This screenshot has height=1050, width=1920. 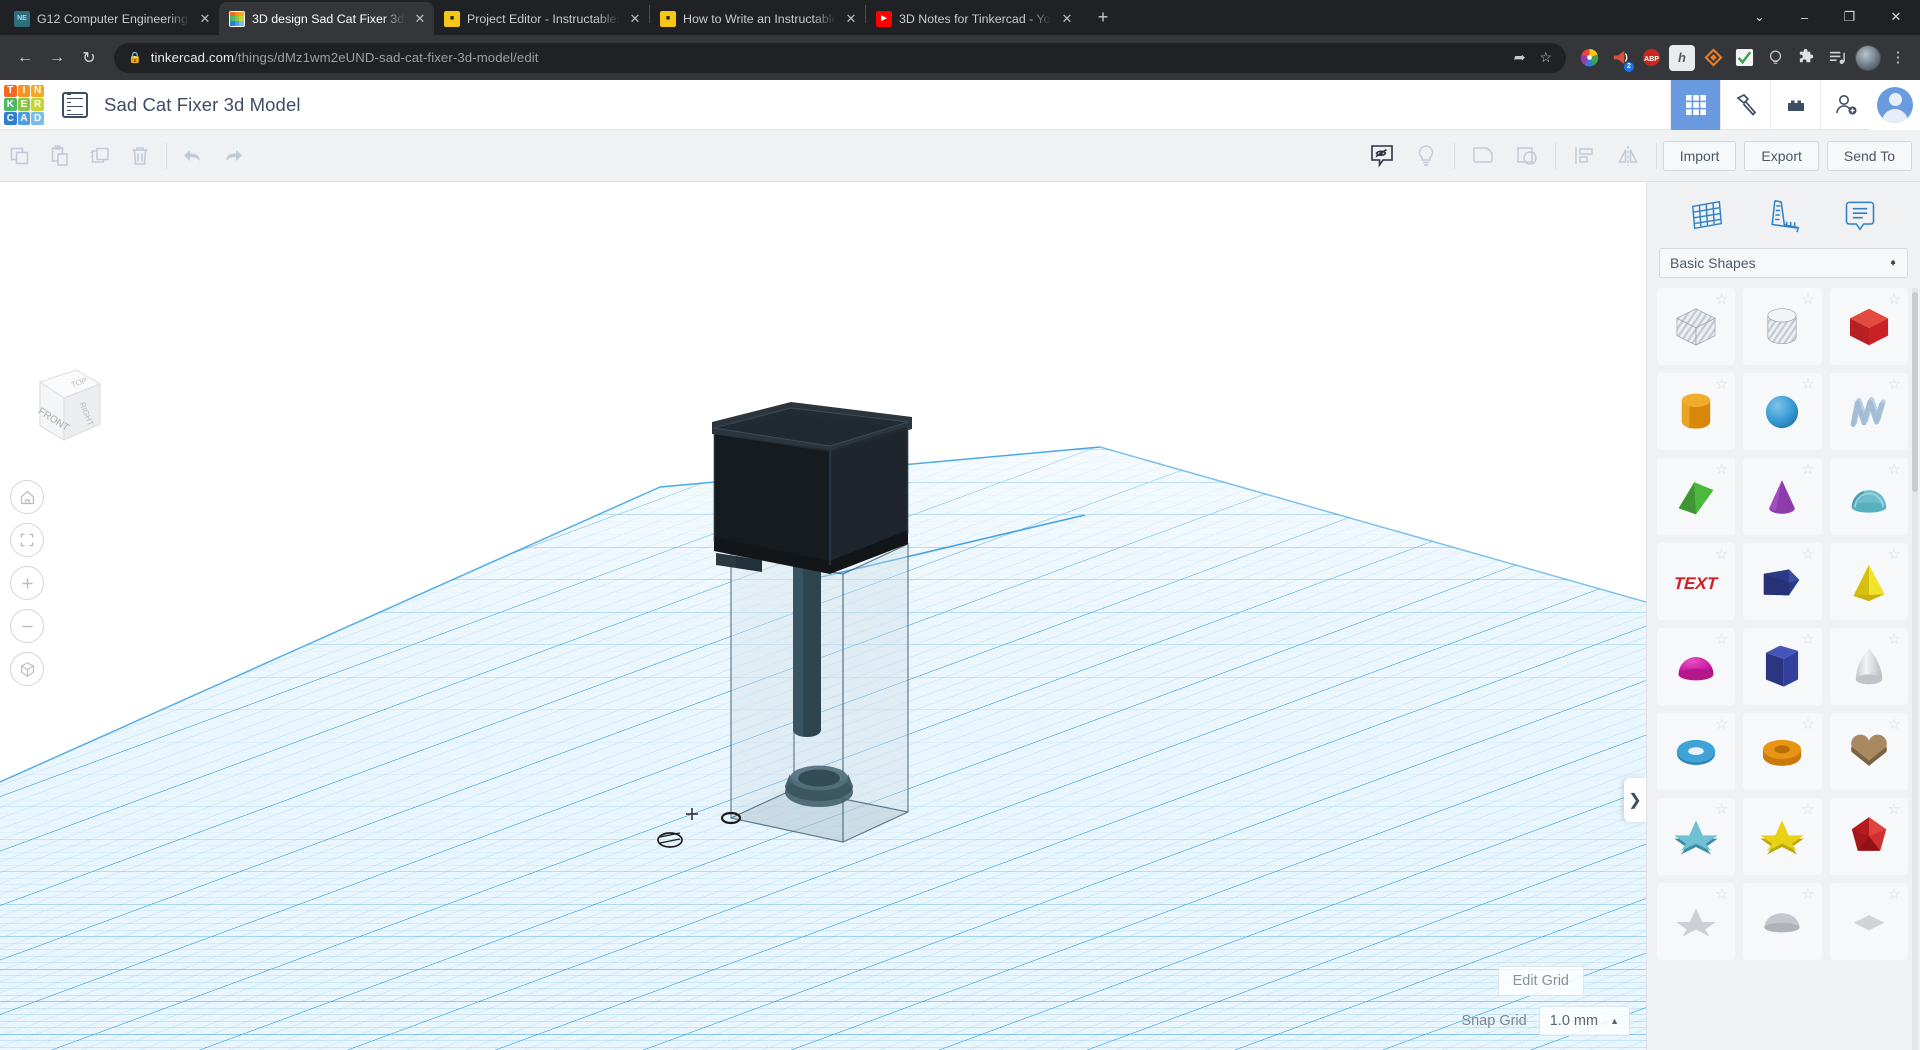 I want to click on diamond-extension-icon, so click(x=1713, y=58).